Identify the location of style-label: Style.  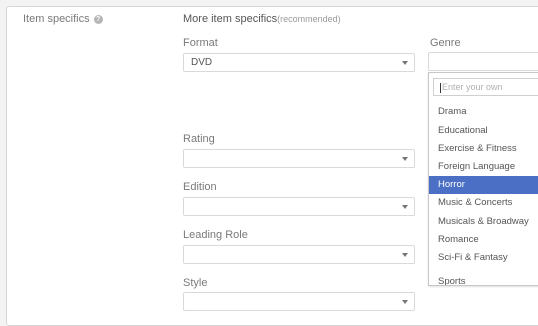
(195, 283).